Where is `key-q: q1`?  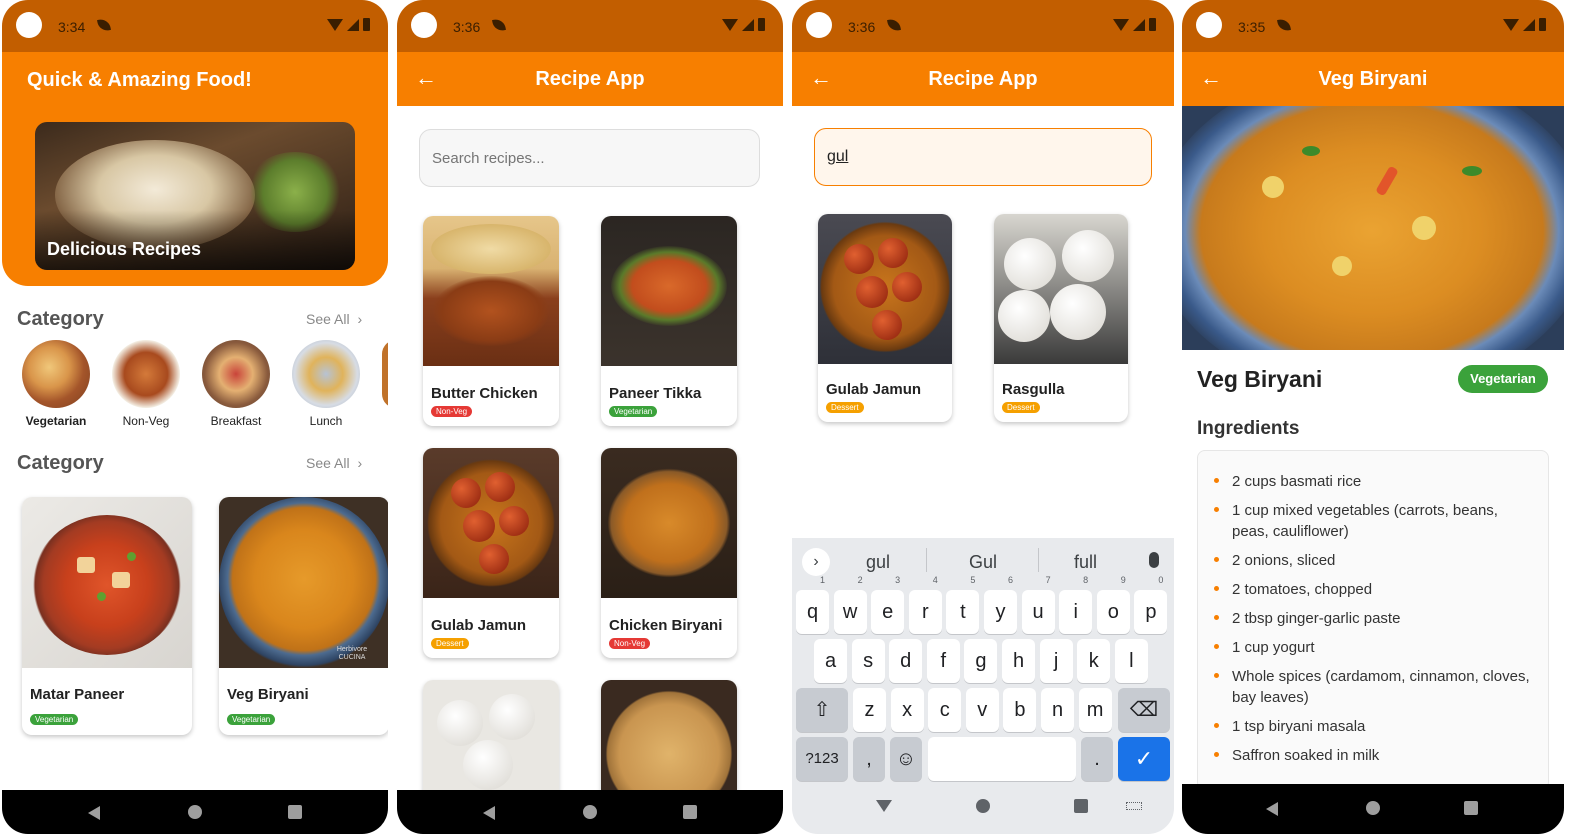 key-q: q1 is located at coordinates (812, 605).